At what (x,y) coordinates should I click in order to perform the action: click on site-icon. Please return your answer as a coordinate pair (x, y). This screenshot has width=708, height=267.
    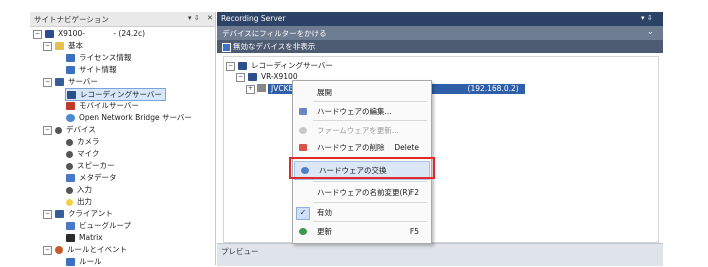
    Looking at the image, I should click on (49, 34).